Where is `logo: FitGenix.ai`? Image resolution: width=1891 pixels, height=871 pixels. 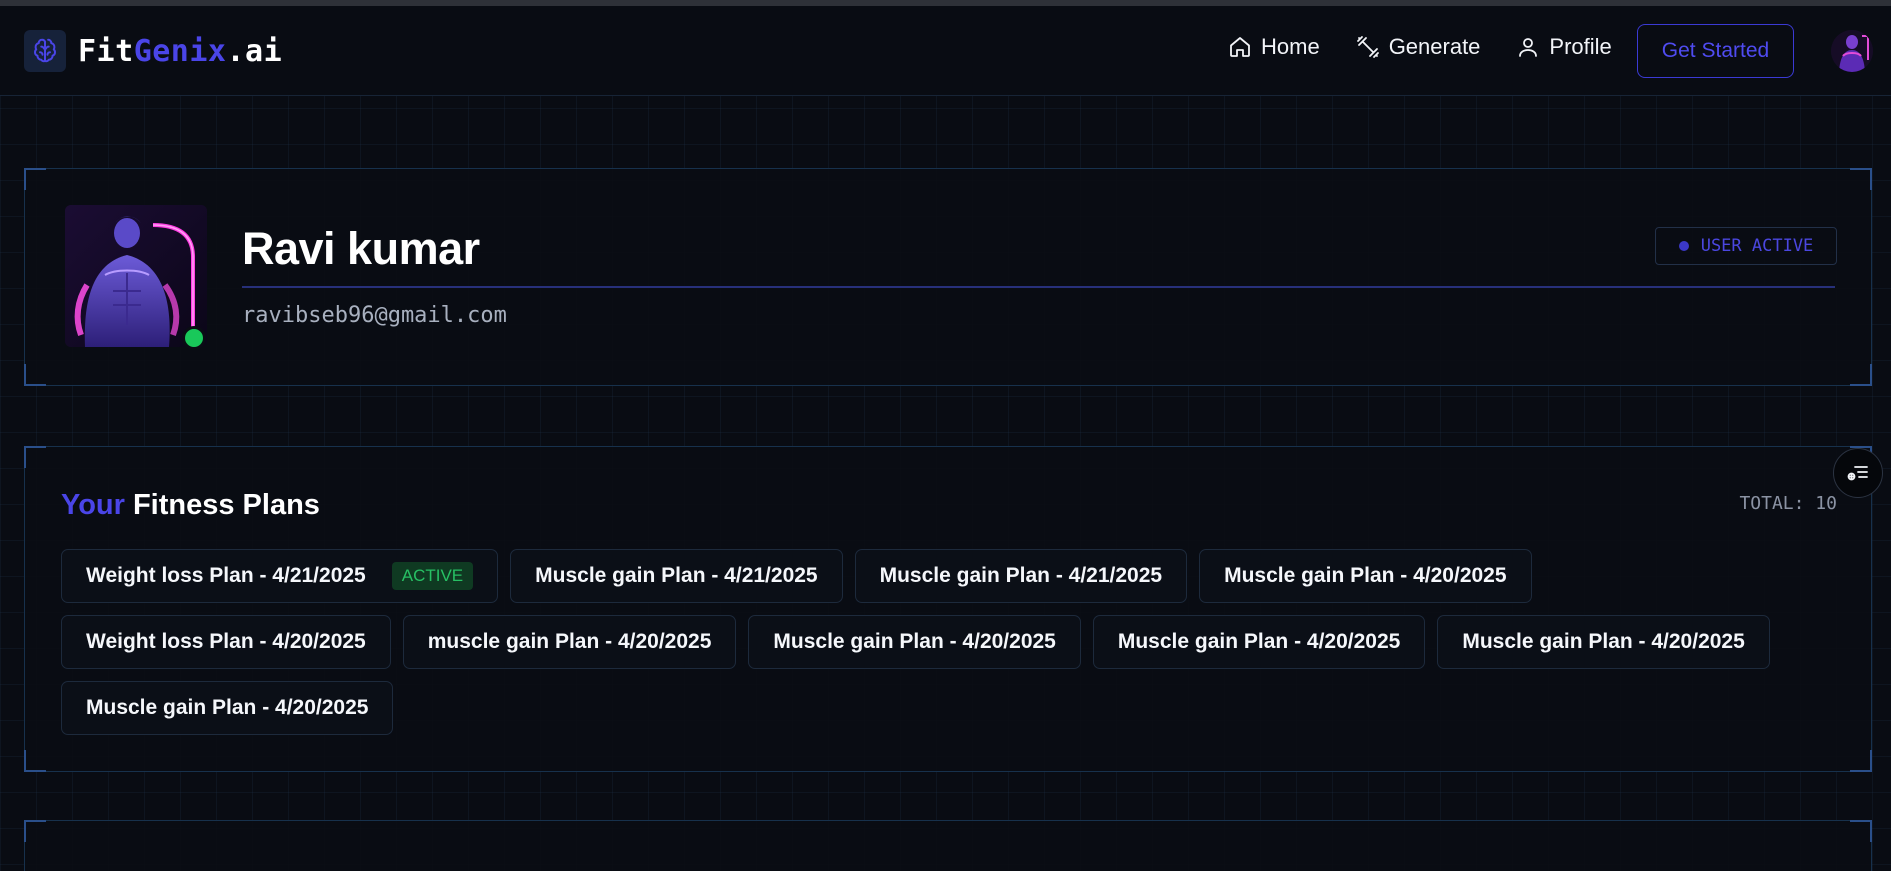 logo: FitGenix.ai is located at coordinates (153, 51).